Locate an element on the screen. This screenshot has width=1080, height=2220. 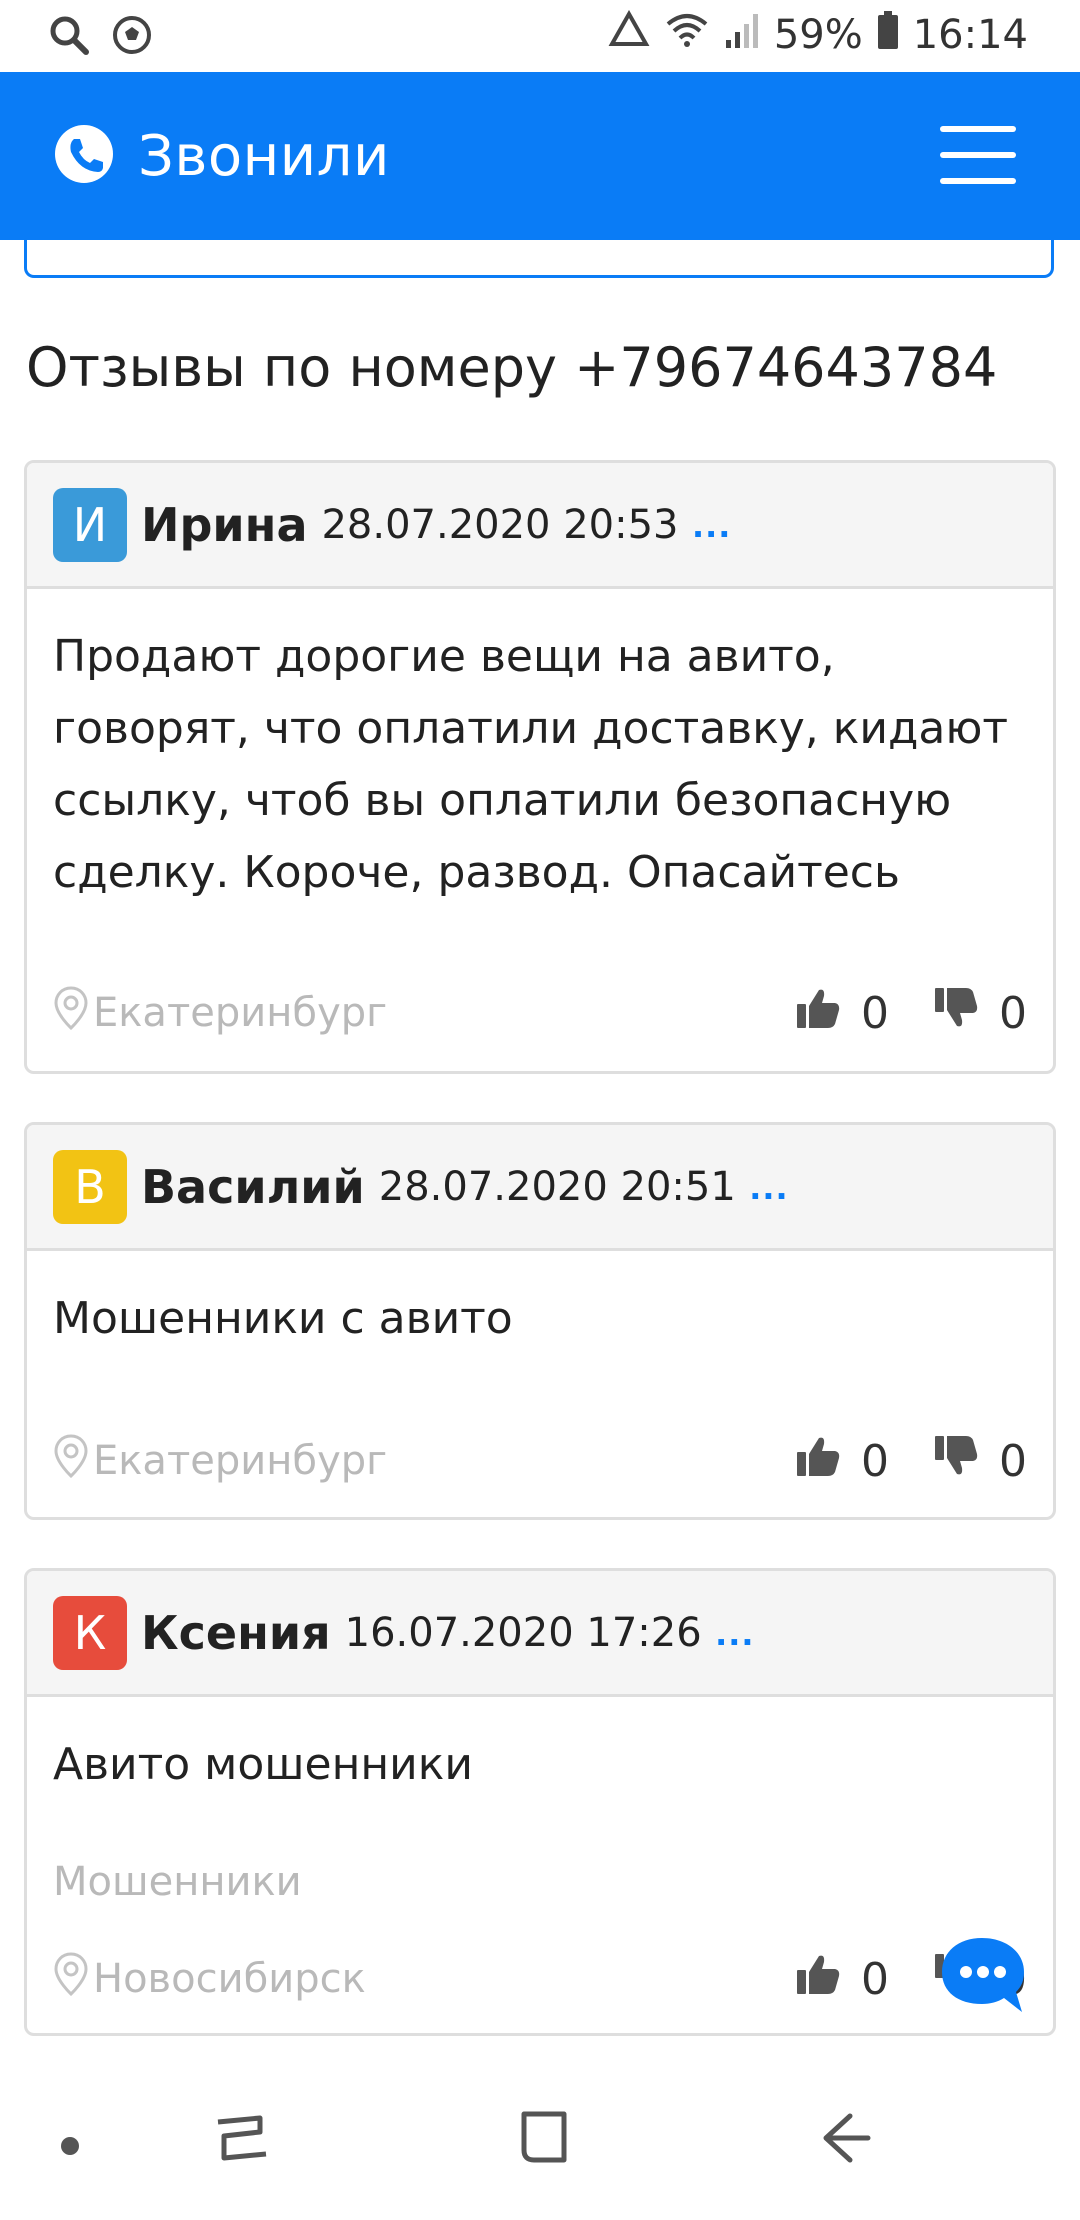
review-author: Ксения is located at coordinates (236, 1632).